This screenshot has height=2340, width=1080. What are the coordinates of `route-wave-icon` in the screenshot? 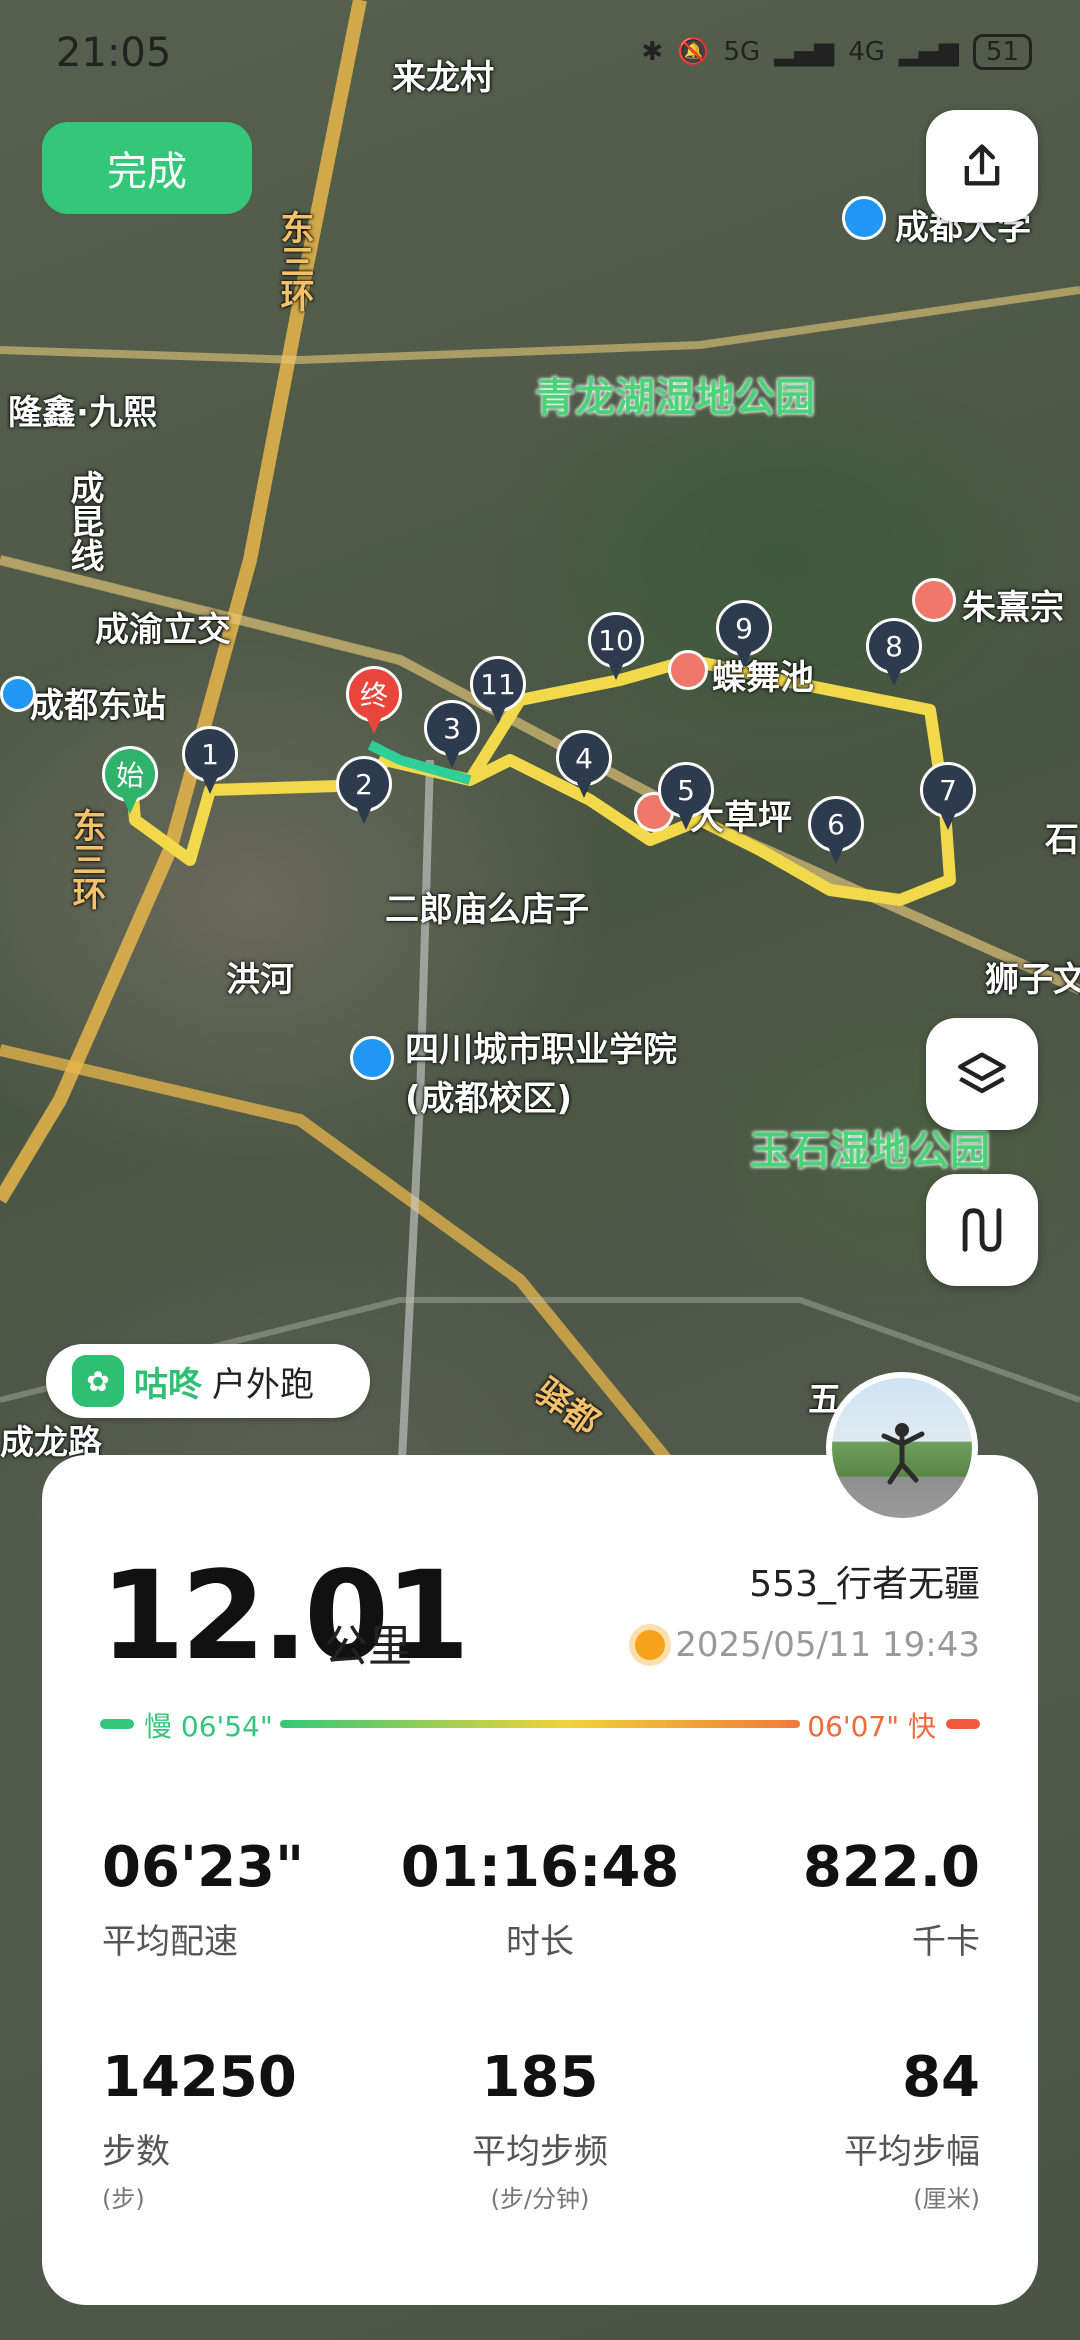 It's located at (982, 1230).